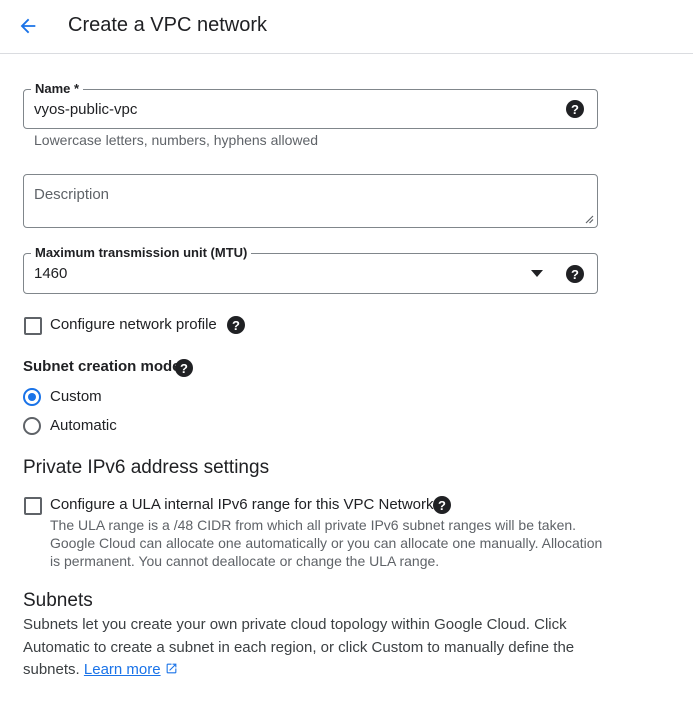 Image resolution: width=693 pixels, height=712 pixels. Describe the element at coordinates (310, 201) in the screenshot. I see `description-field: Description` at that location.